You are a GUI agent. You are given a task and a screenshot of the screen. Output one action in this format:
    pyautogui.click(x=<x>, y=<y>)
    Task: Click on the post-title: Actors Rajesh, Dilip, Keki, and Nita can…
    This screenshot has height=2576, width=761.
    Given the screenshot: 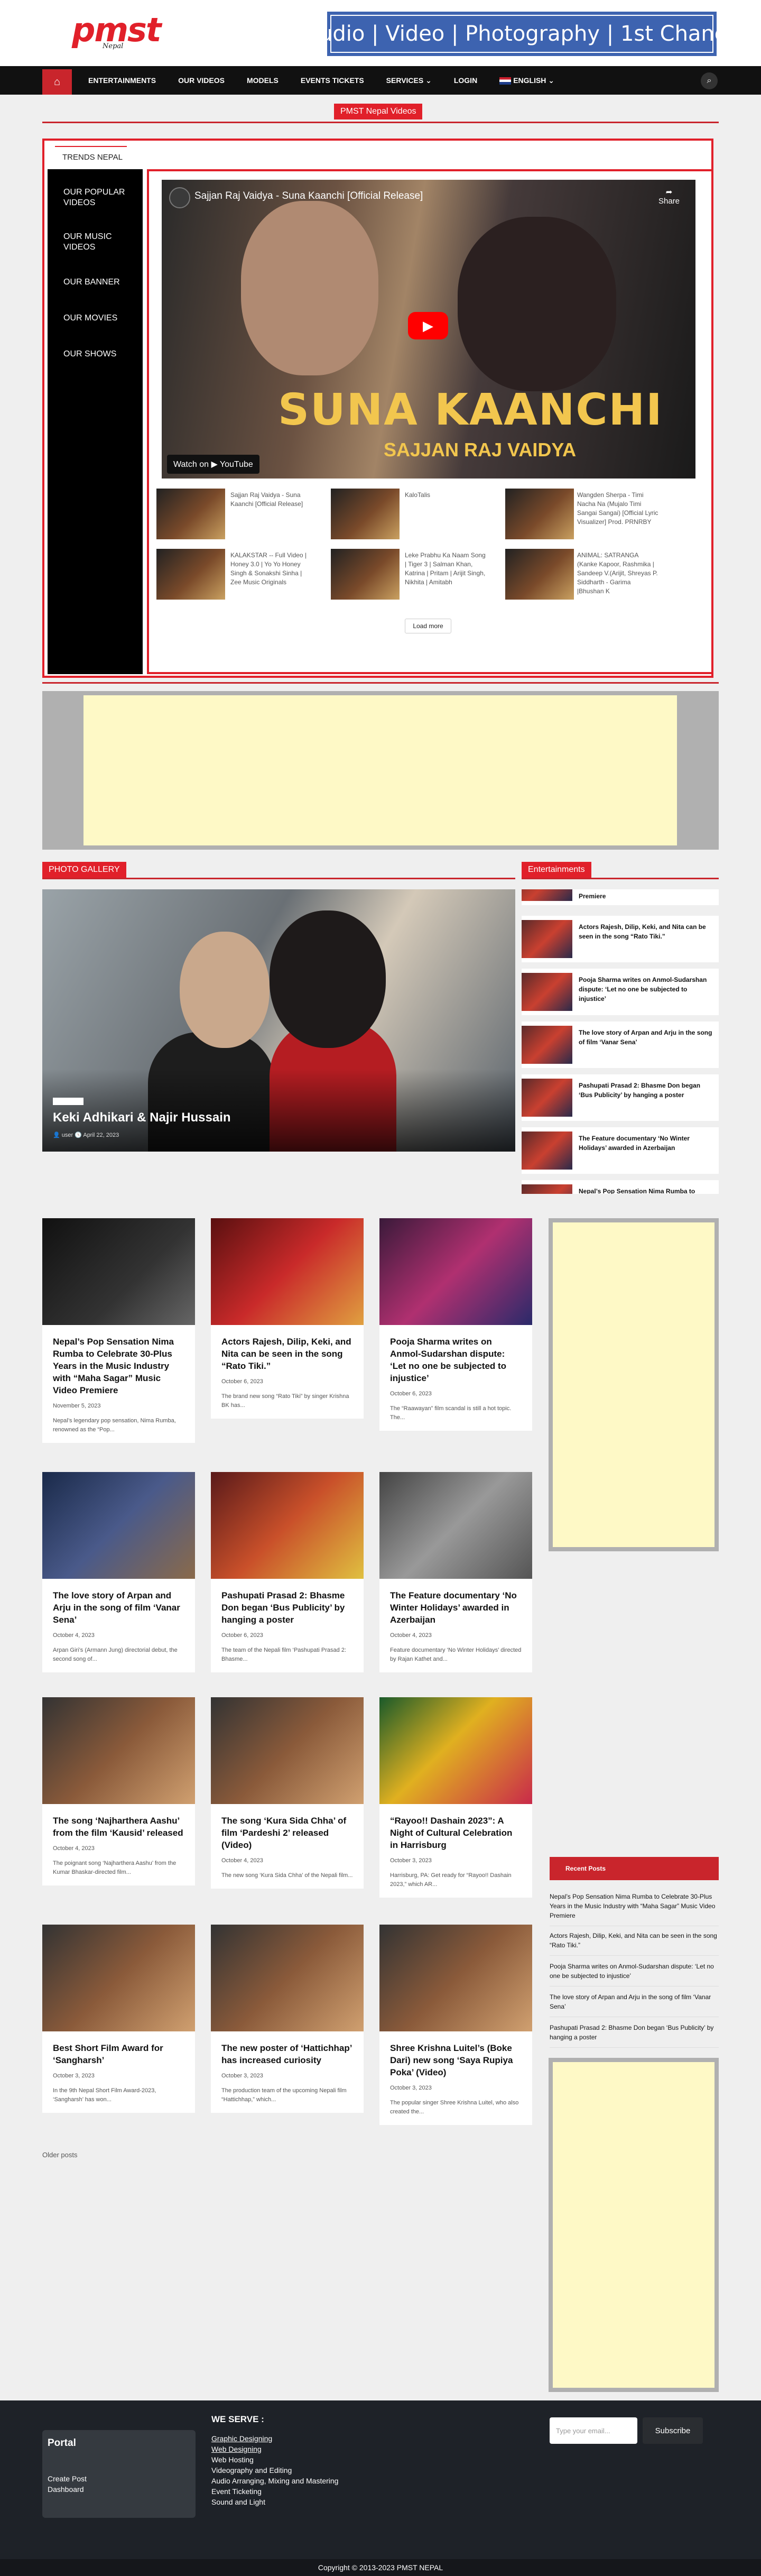 What is the action you would take?
    pyautogui.click(x=287, y=1348)
    